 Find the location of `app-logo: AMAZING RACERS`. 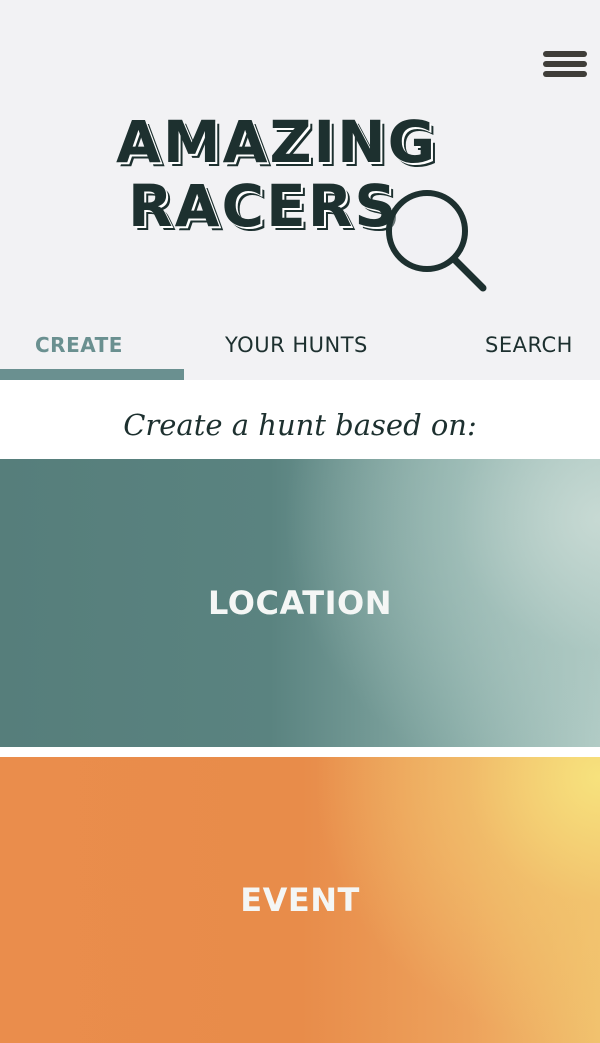

app-logo: AMAZING RACERS is located at coordinates (305, 205).